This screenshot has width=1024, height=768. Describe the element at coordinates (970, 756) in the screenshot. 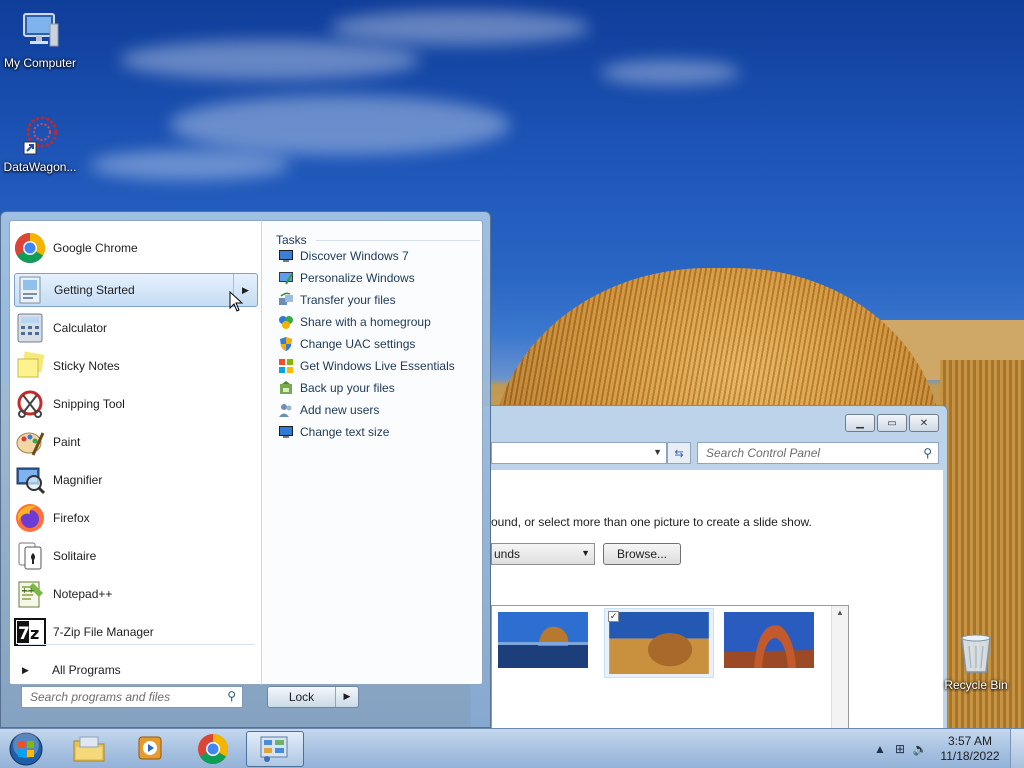

I see `clock-date: 11/18/2022` at that location.